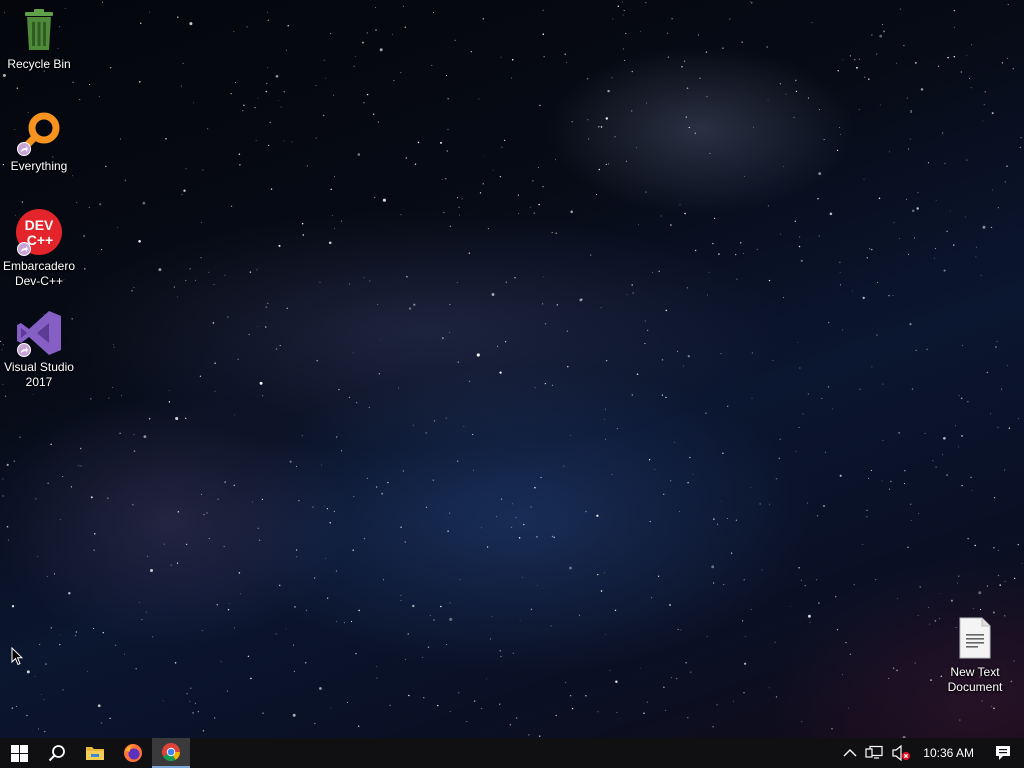  I want to click on search-button, so click(57, 753).